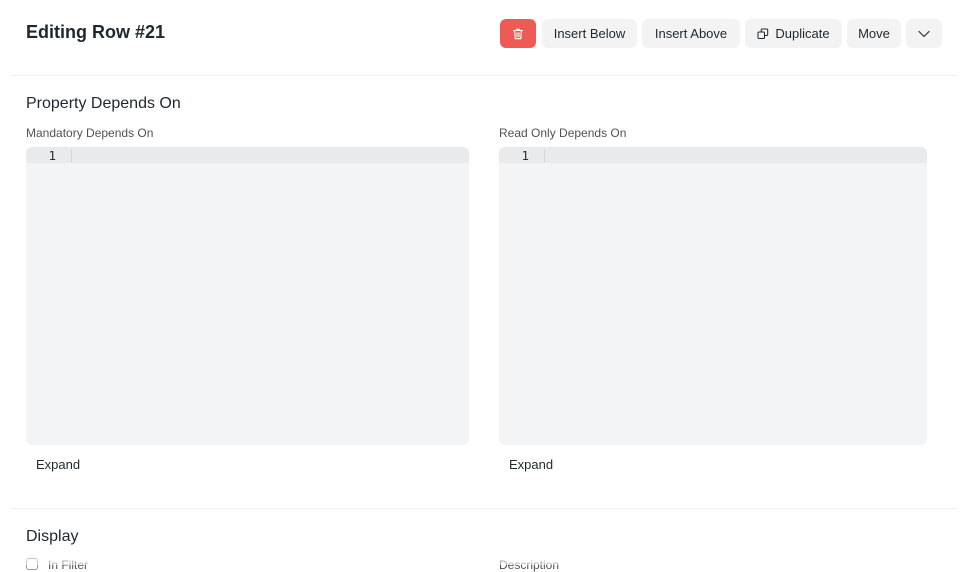  What do you see at coordinates (874, 33) in the screenshot?
I see `move-button: Move` at bounding box center [874, 33].